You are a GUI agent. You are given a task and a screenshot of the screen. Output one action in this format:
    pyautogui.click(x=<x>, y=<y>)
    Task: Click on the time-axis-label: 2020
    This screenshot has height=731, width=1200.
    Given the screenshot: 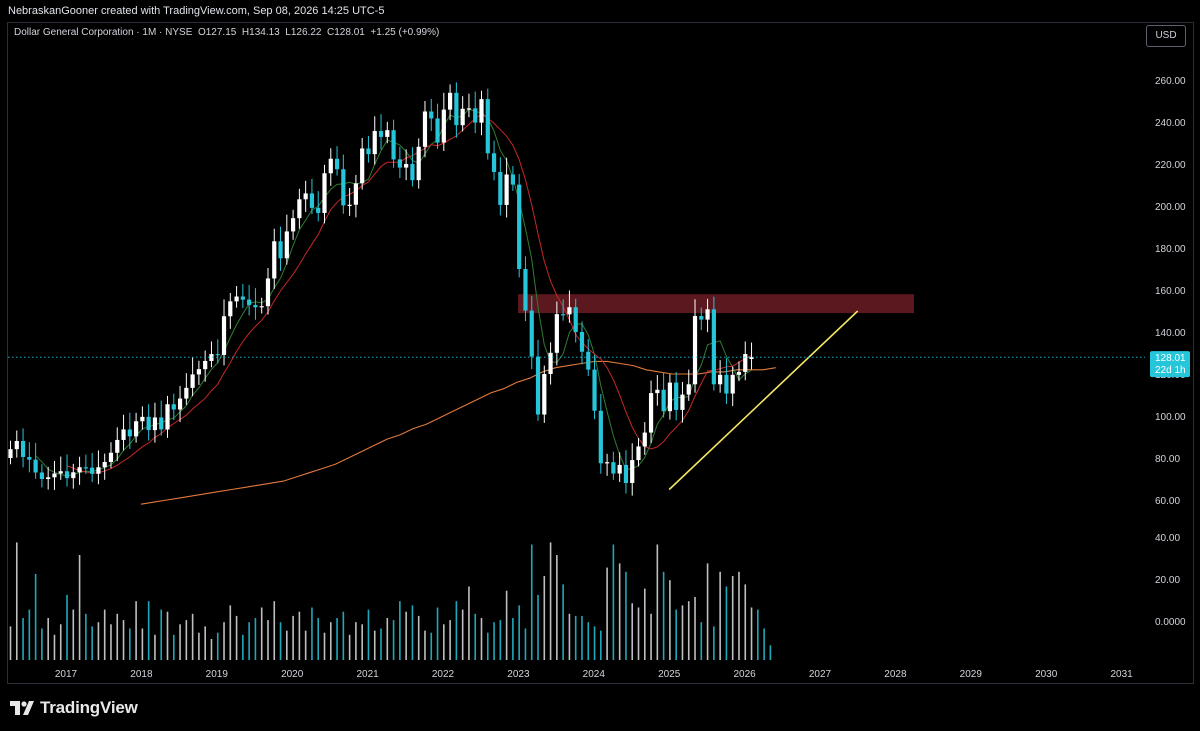 What is the action you would take?
    pyautogui.click(x=292, y=674)
    